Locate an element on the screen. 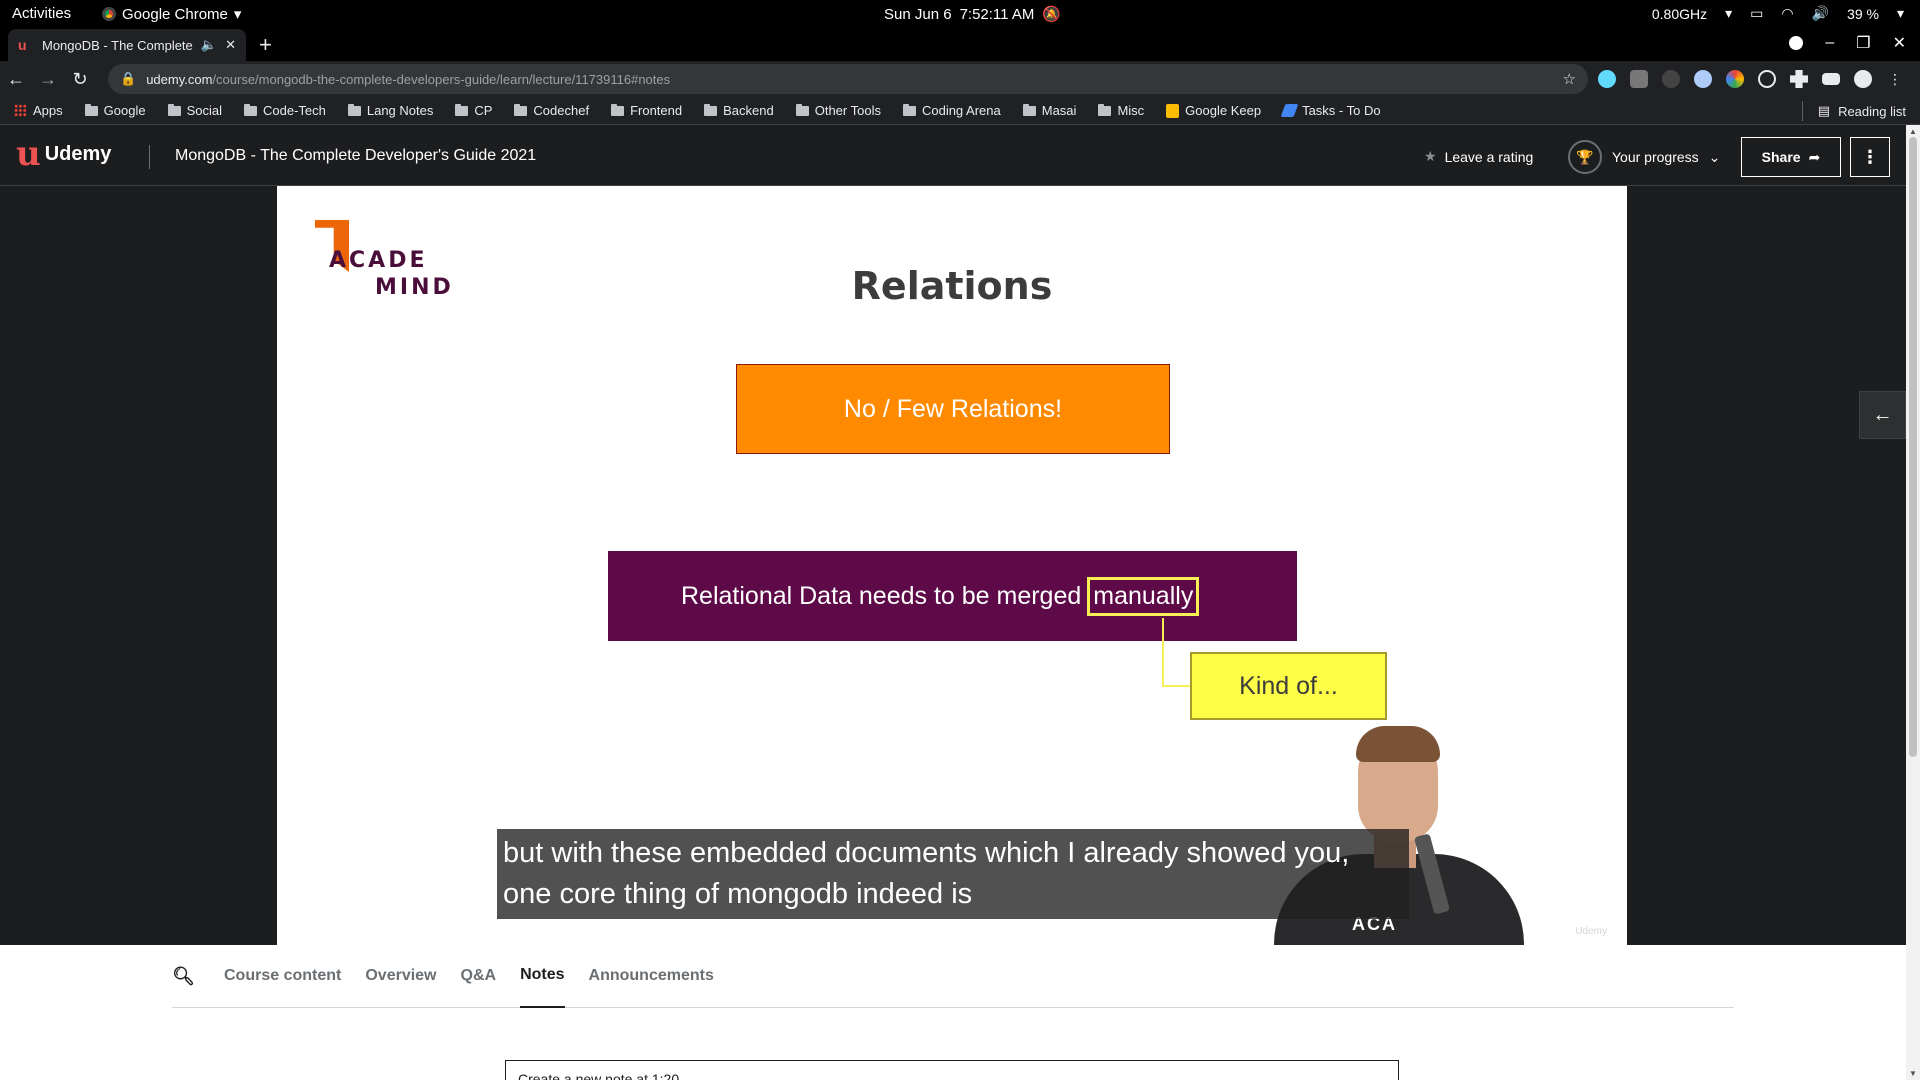 The width and height of the screenshot is (1920, 1080). tab-qa: Q&A is located at coordinates (479, 976).